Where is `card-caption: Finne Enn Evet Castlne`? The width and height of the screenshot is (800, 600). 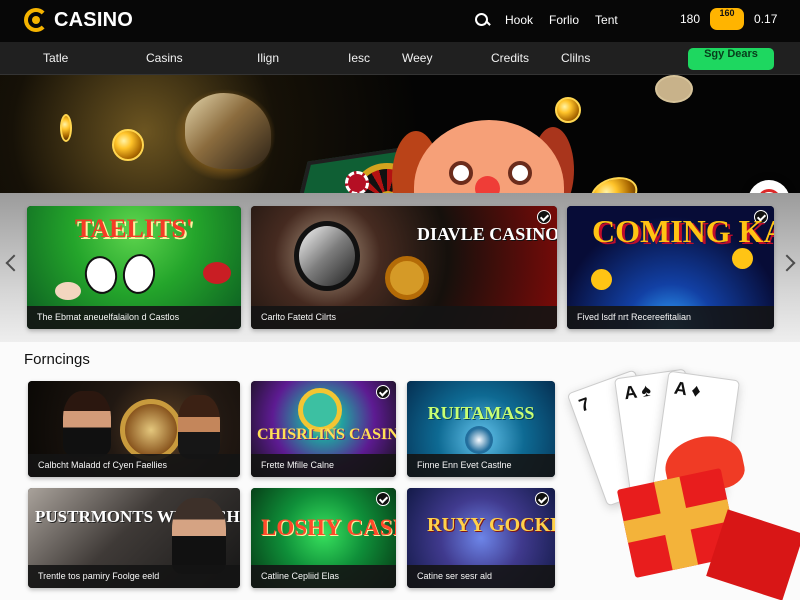
card-caption: Finne Enn Evet Castlne is located at coordinates (481, 465).